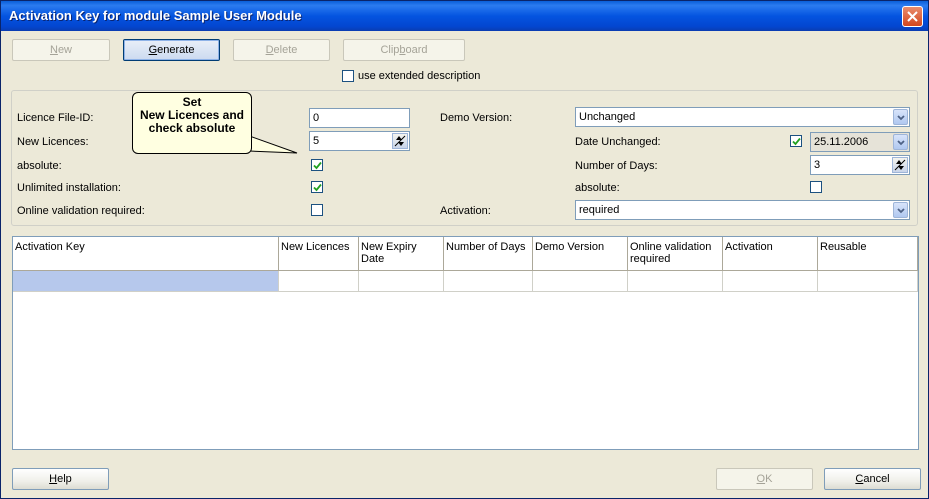 The width and height of the screenshot is (929, 499). I want to click on online-validation-checkbox, so click(317, 210).